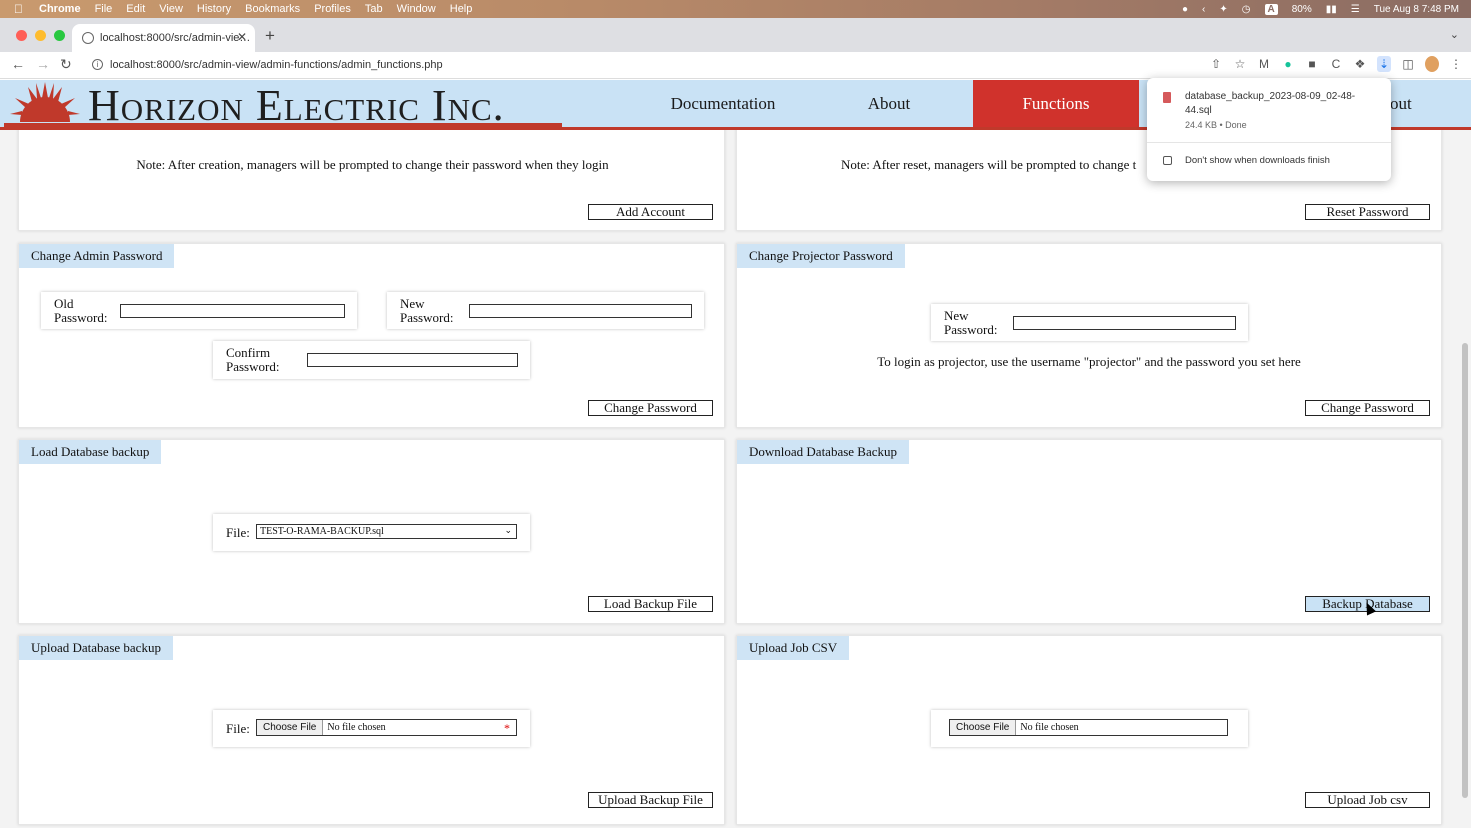  I want to click on extensions-puzzle-icon: ❖, so click(1360, 64).